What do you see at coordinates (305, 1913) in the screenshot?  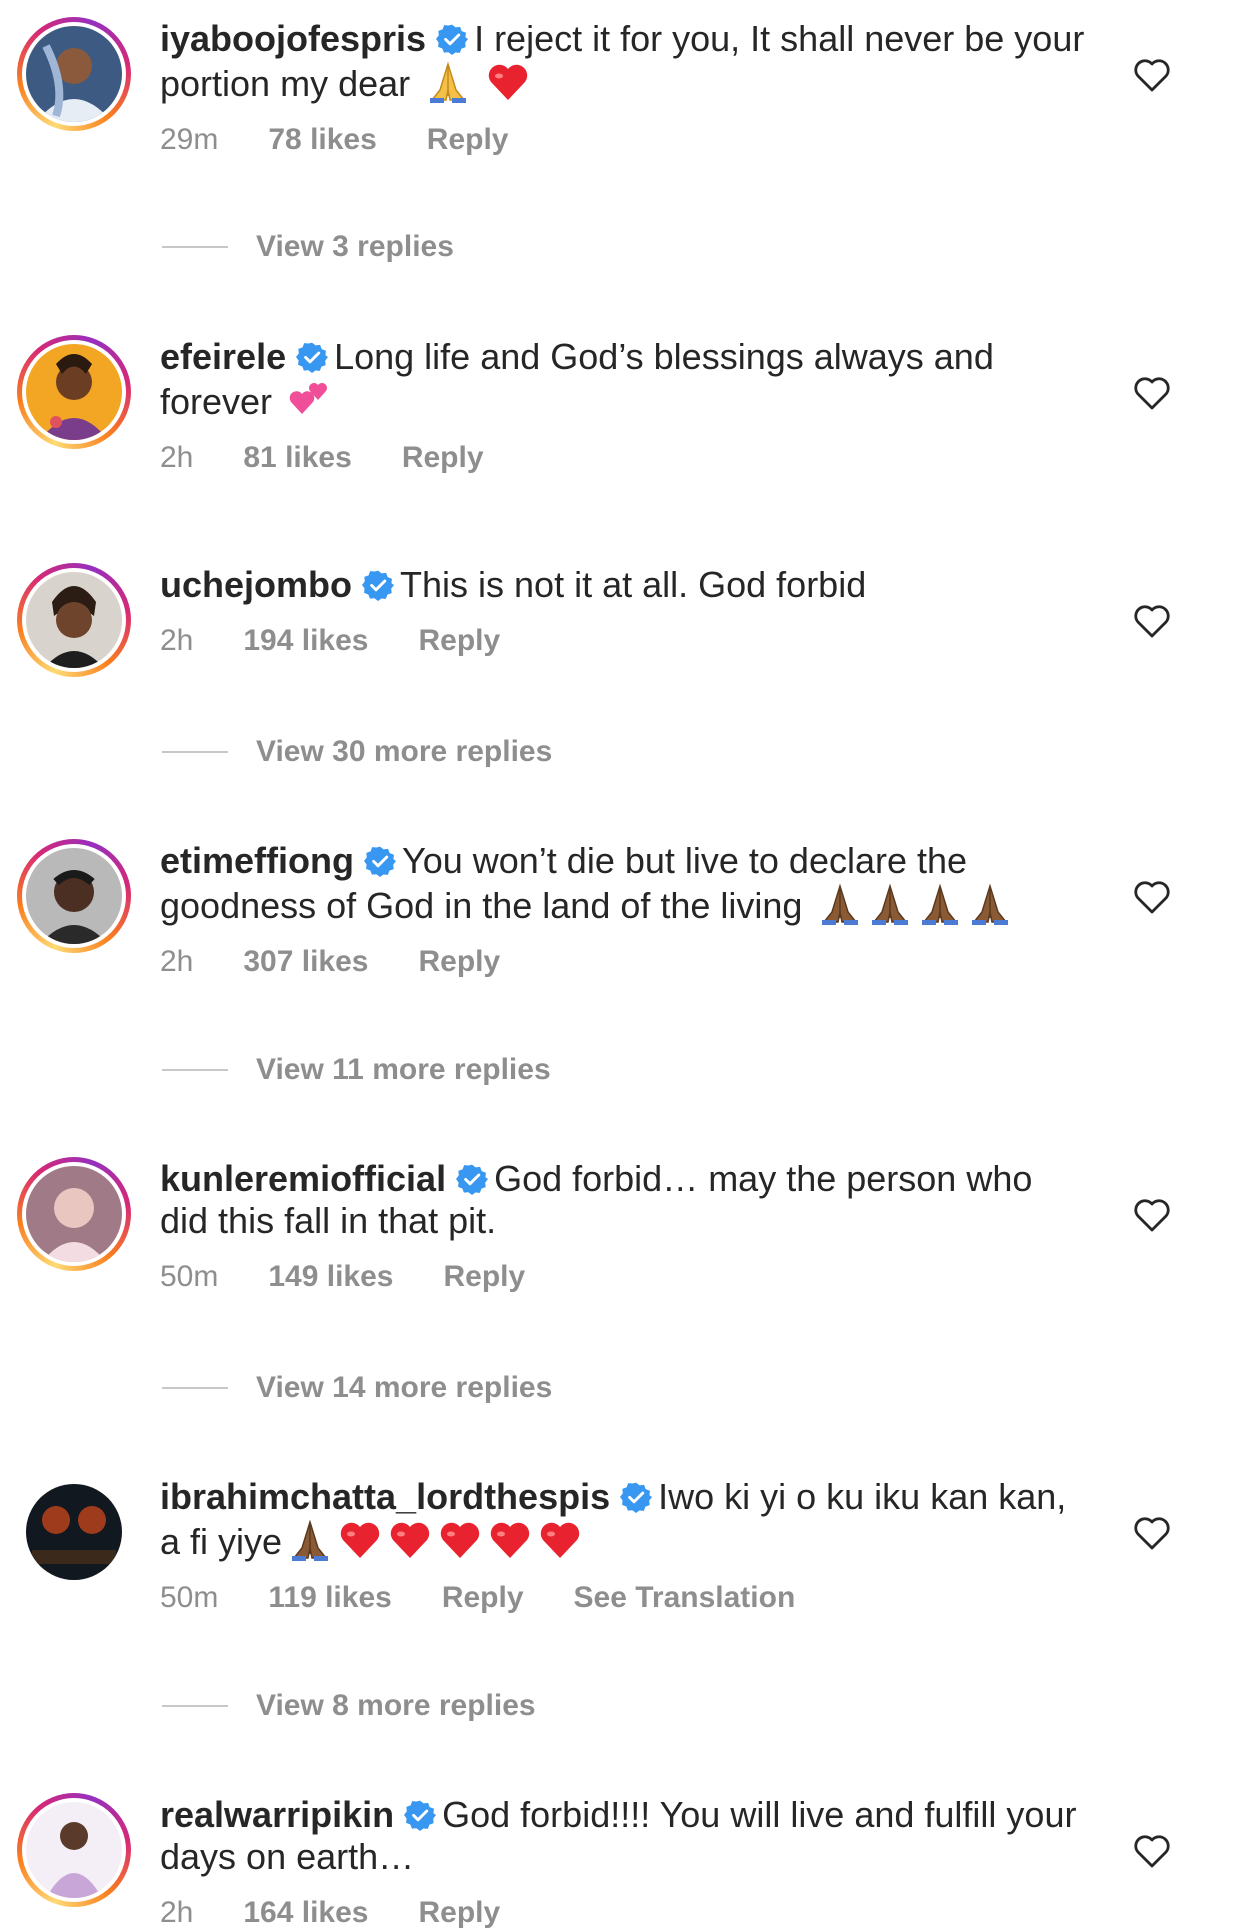 I see `likes-count: 164 likes` at bounding box center [305, 1913].